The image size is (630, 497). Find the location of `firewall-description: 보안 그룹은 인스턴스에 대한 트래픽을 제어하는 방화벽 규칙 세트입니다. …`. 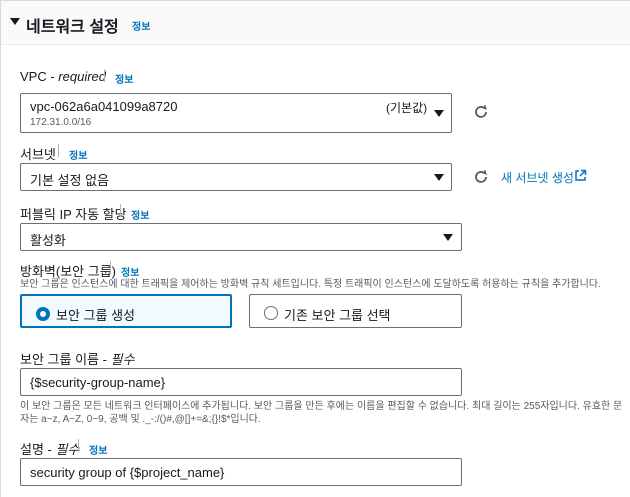

firewall-description: 보안 그룹은 인스턴스에 대한 트래픽을 제어하는 방화벽 규칙 세트입니다. … is located at coordinates (310, 284).